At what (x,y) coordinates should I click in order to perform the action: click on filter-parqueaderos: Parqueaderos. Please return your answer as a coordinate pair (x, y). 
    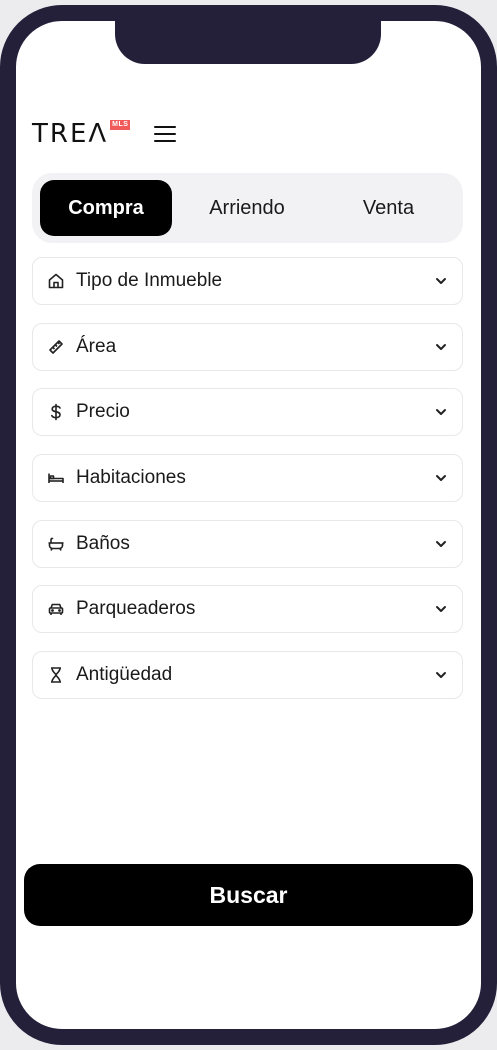
    Looking at the image, I should click on (247, 609).